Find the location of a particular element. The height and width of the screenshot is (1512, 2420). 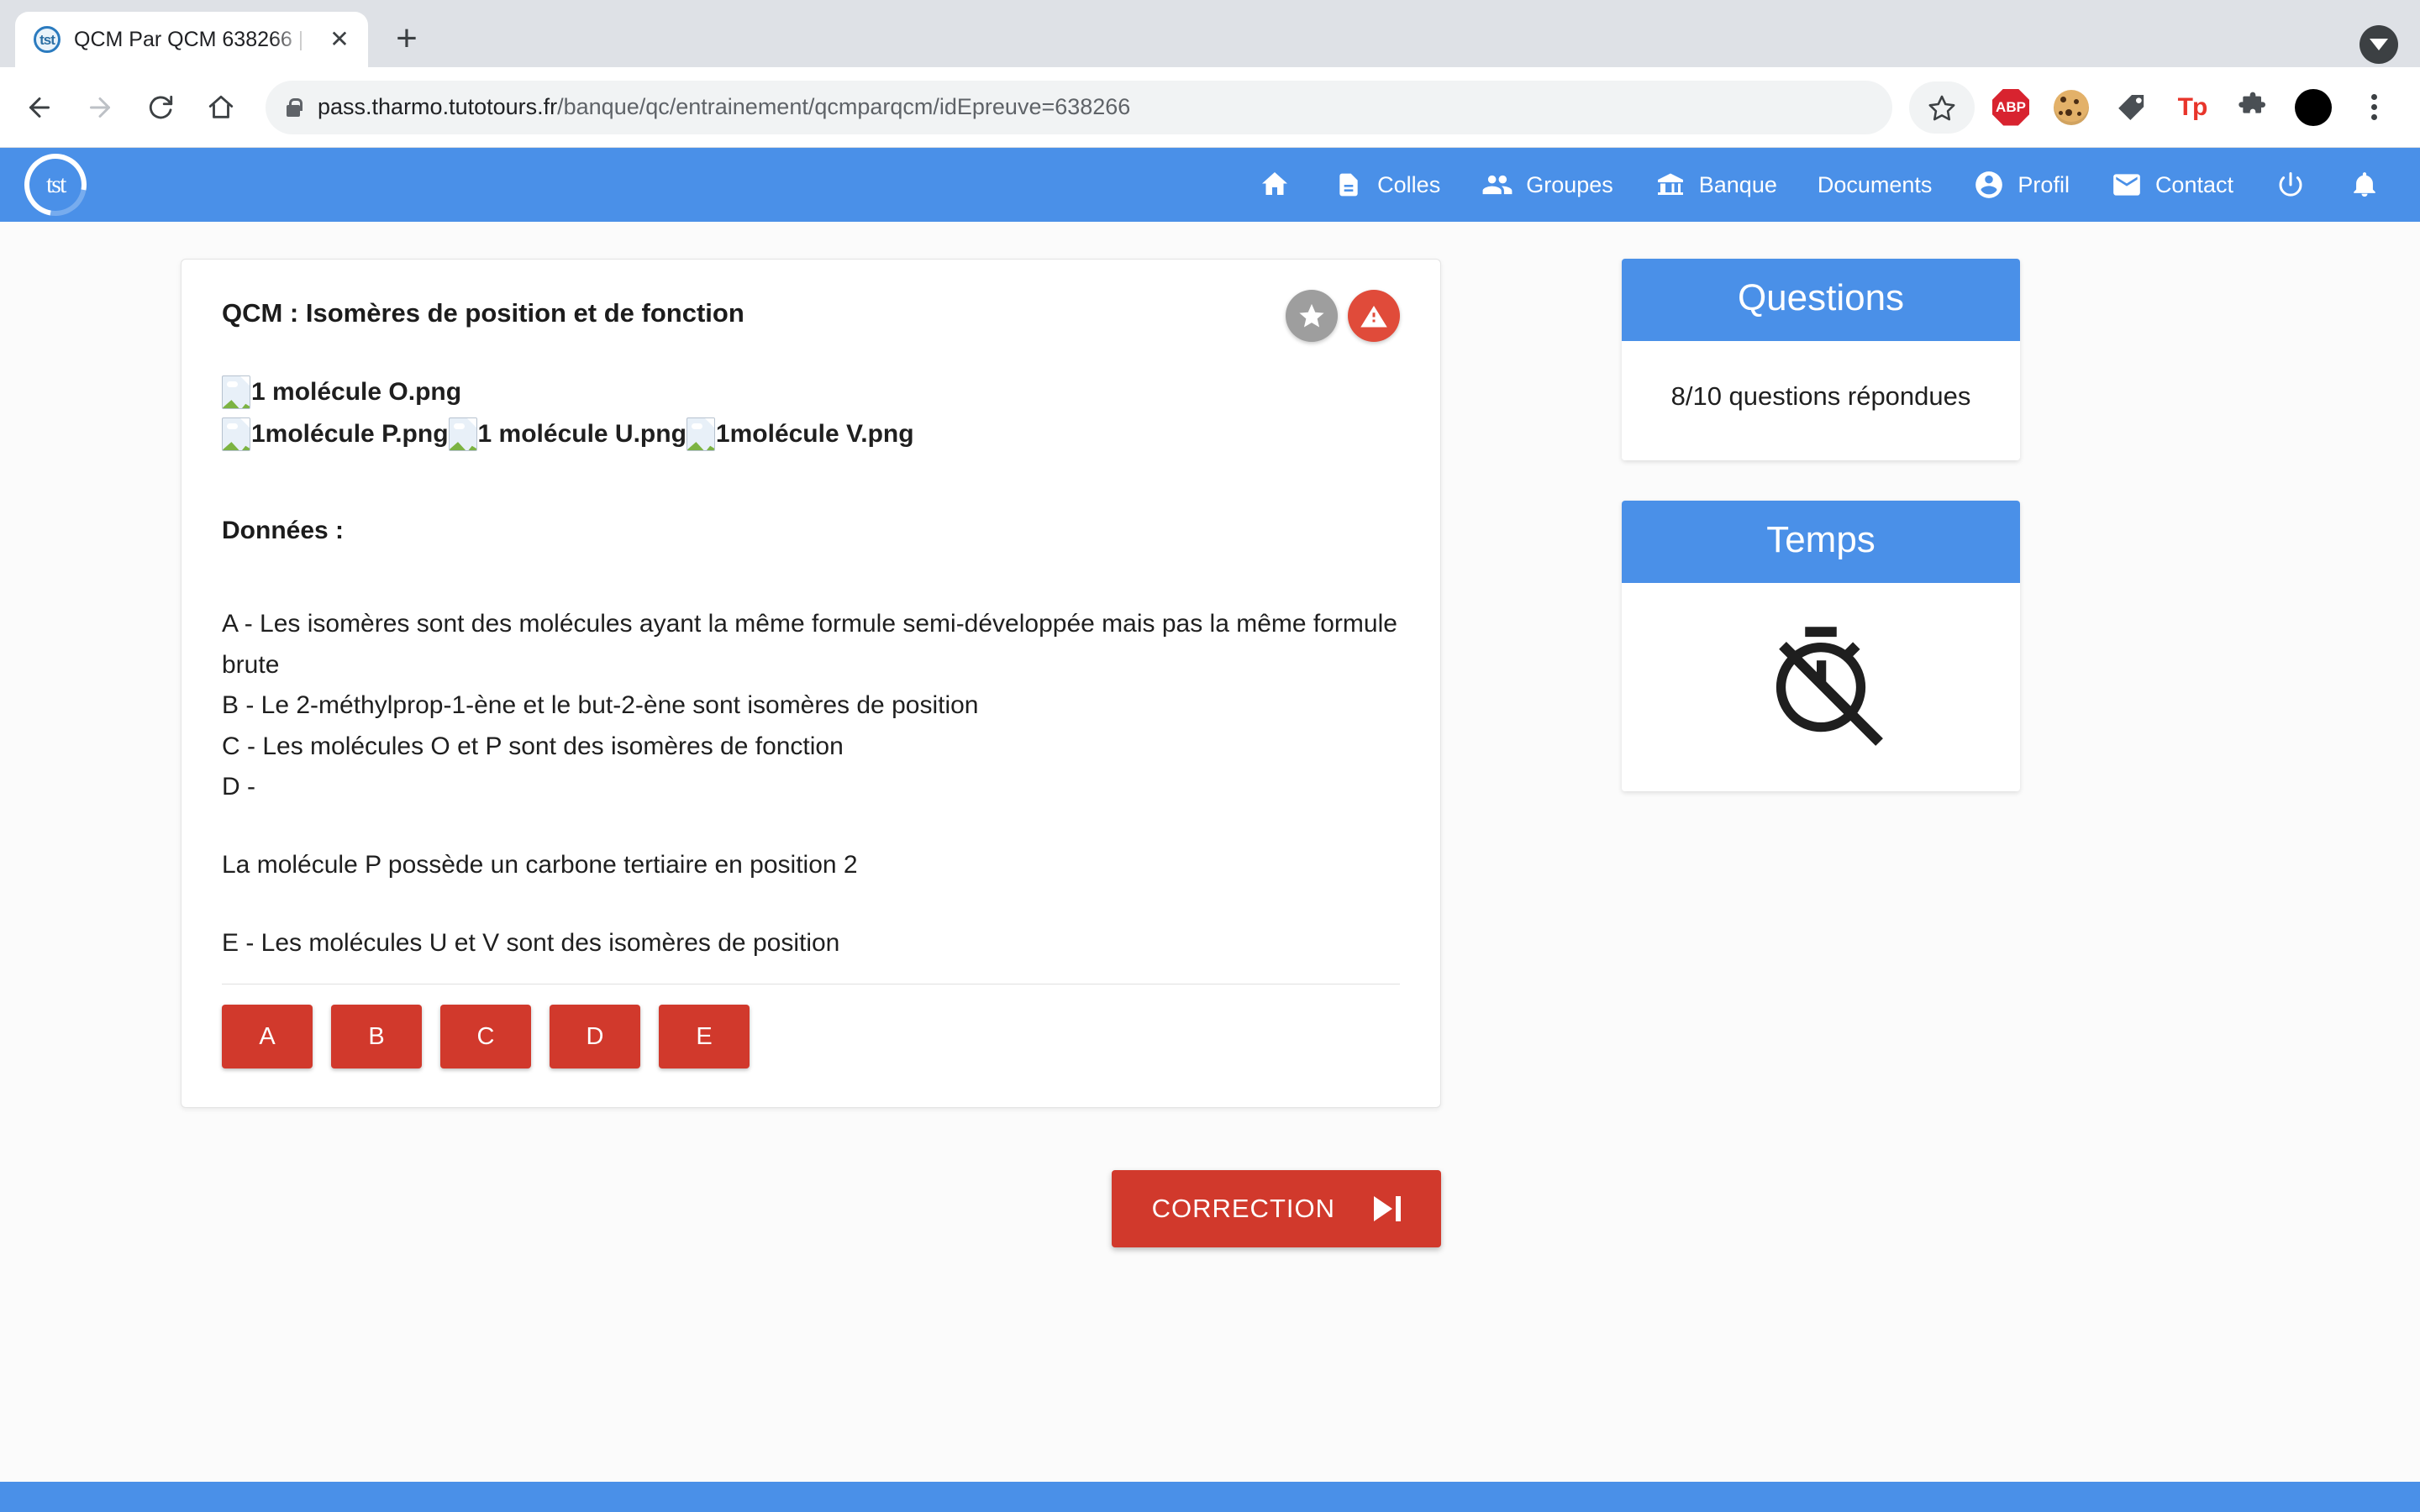

answer-button-e: E is located at coordinates (704, 1037).